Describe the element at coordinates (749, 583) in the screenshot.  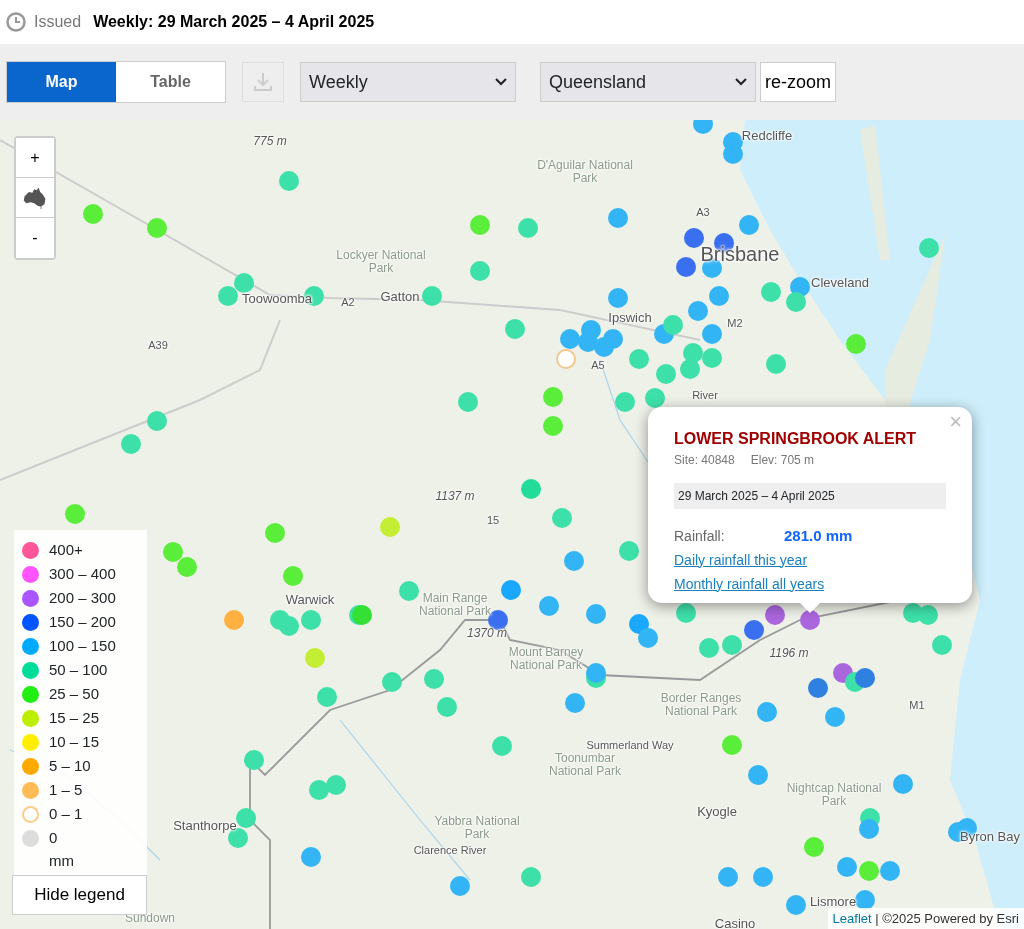
I see `chart-link: Monthly rainfall all years` at that location.